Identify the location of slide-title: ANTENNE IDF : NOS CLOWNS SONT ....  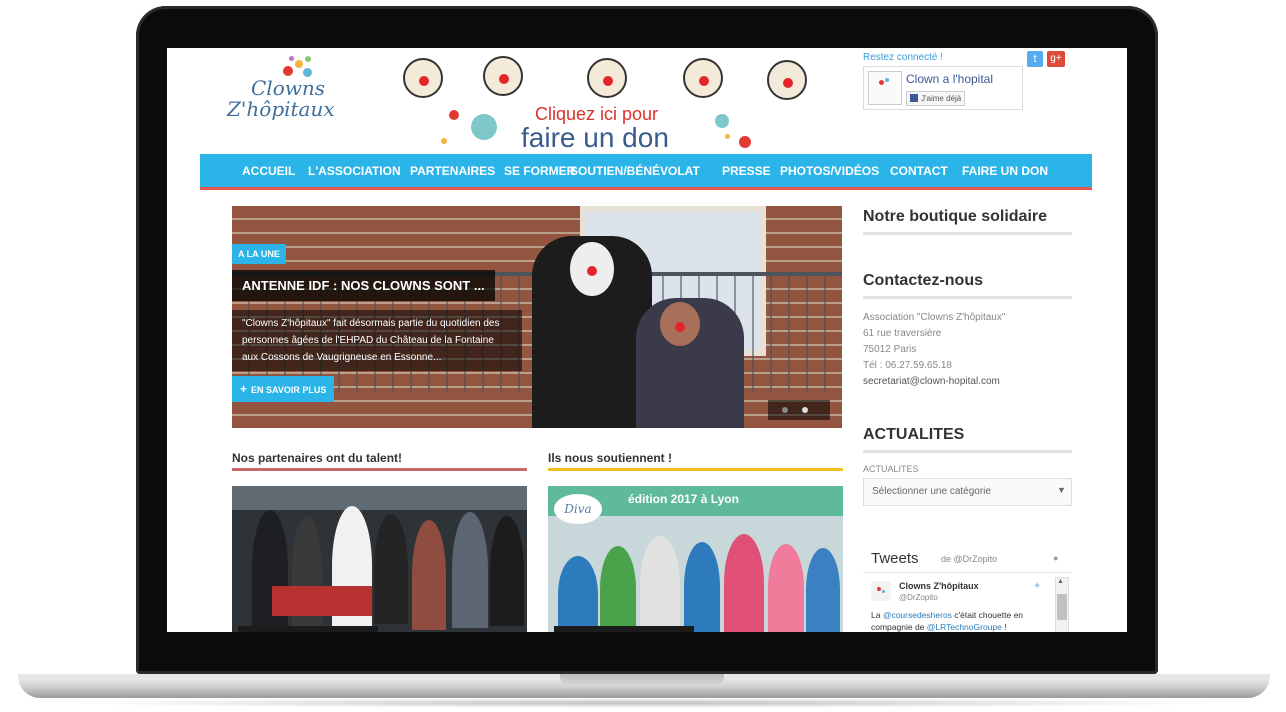
(363, 285).